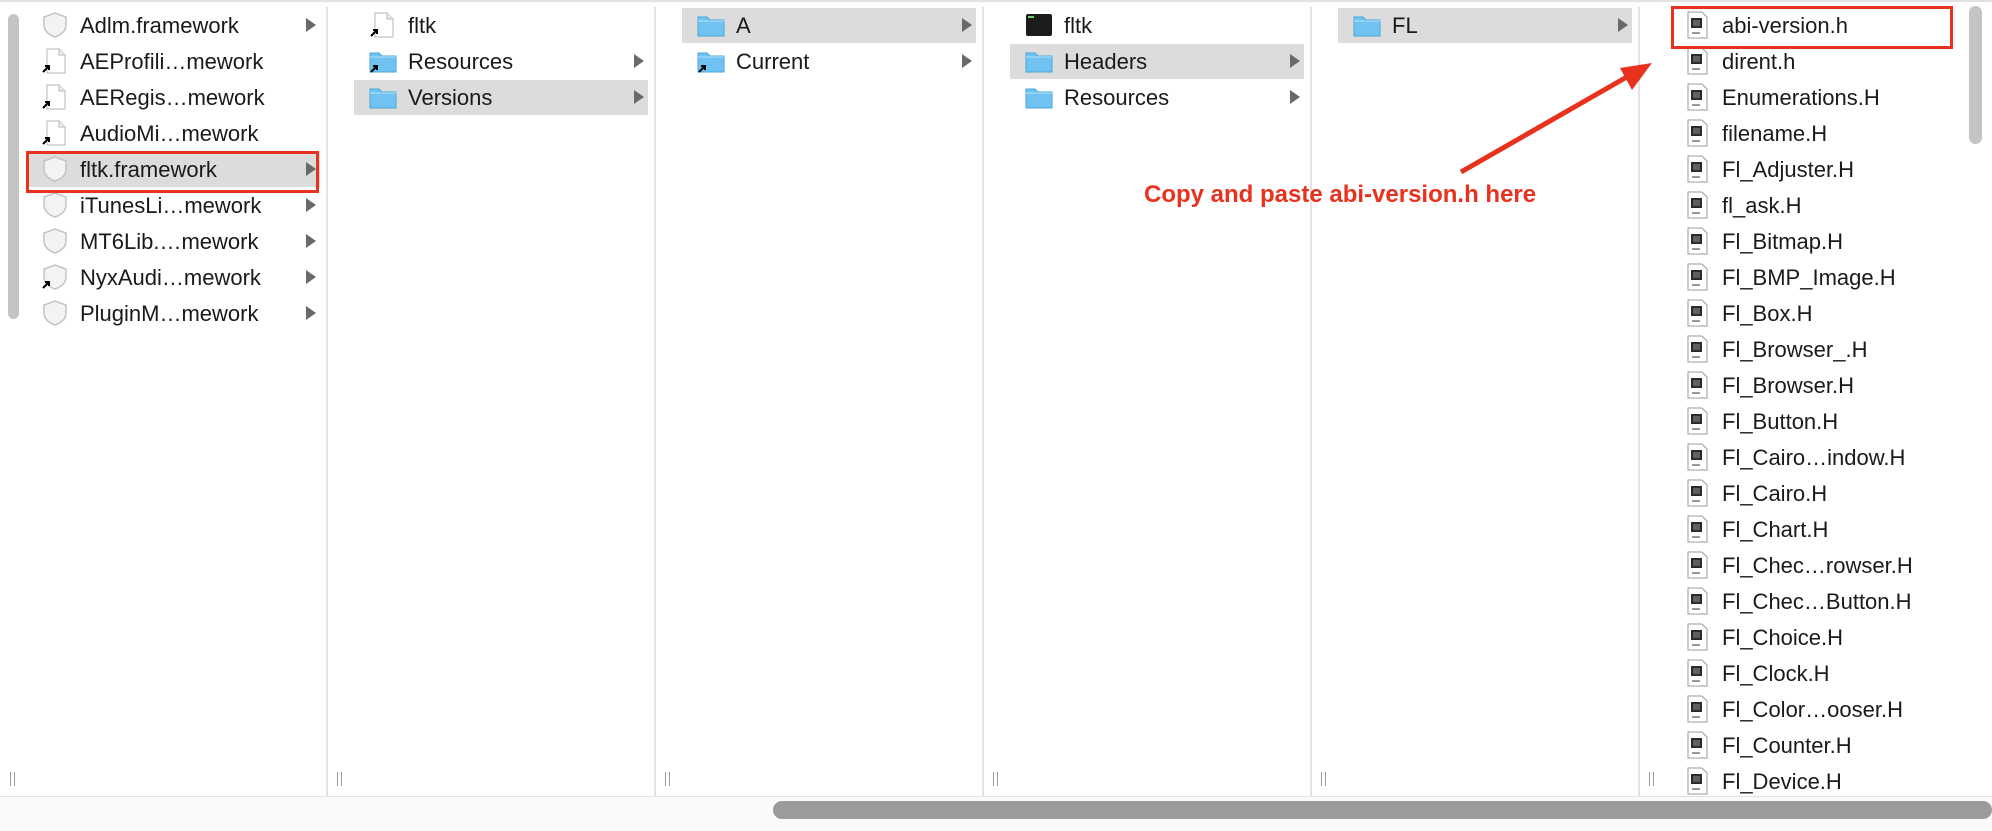  Describe the element at coordinates (1975, 75) in the screenshot. I see `right-vertical-scrollbar` at that location.